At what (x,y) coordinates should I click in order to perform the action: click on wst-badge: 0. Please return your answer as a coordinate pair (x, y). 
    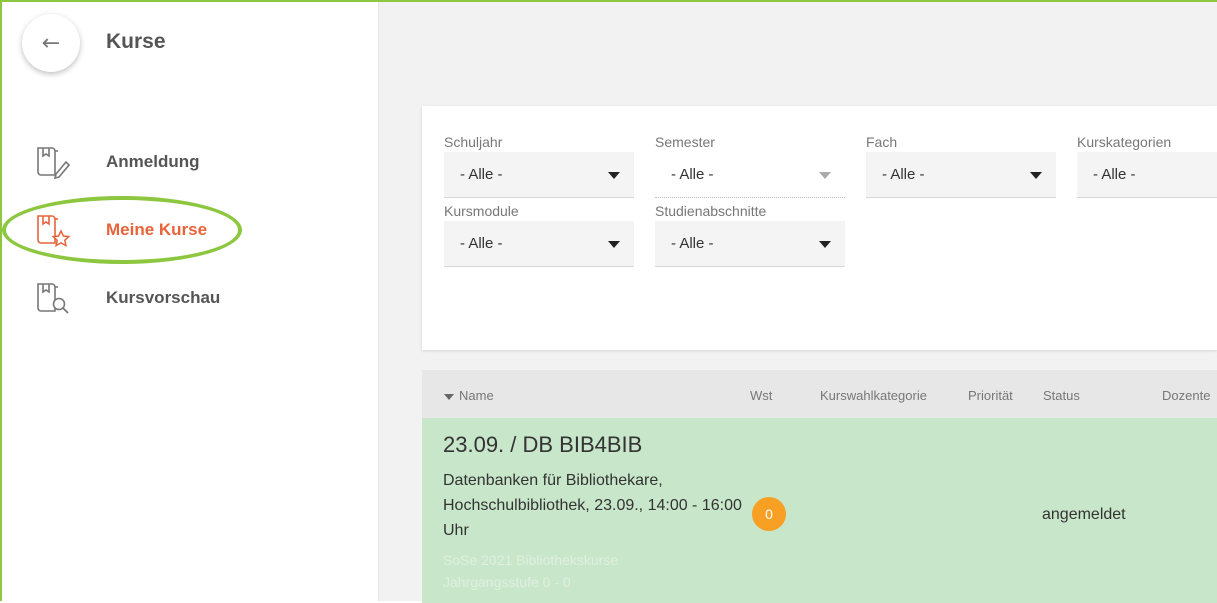
    Looking at the image, I should click on (769, 514).